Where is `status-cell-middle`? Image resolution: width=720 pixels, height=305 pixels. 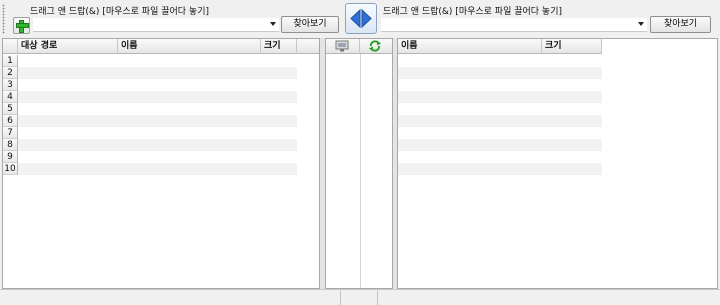 status-cell-middle is located at coordinates (359, 297).